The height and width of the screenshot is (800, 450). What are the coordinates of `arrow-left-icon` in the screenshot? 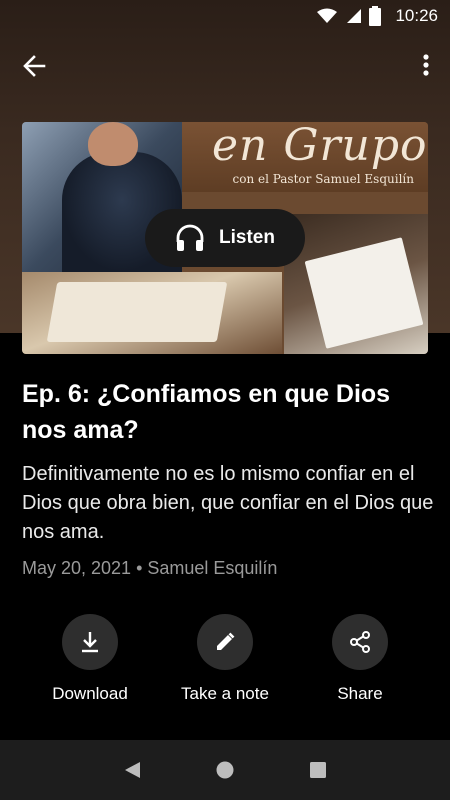 It's located at (34, 66).